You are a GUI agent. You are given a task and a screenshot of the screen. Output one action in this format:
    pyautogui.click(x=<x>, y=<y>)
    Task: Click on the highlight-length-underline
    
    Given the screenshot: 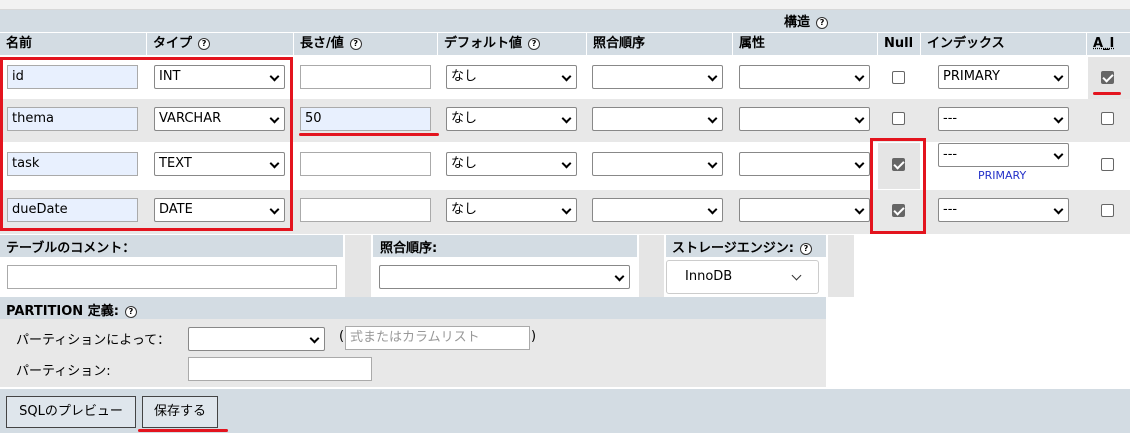 What is the action you would take?
    pyautogui.click(x=369, y=134)
    